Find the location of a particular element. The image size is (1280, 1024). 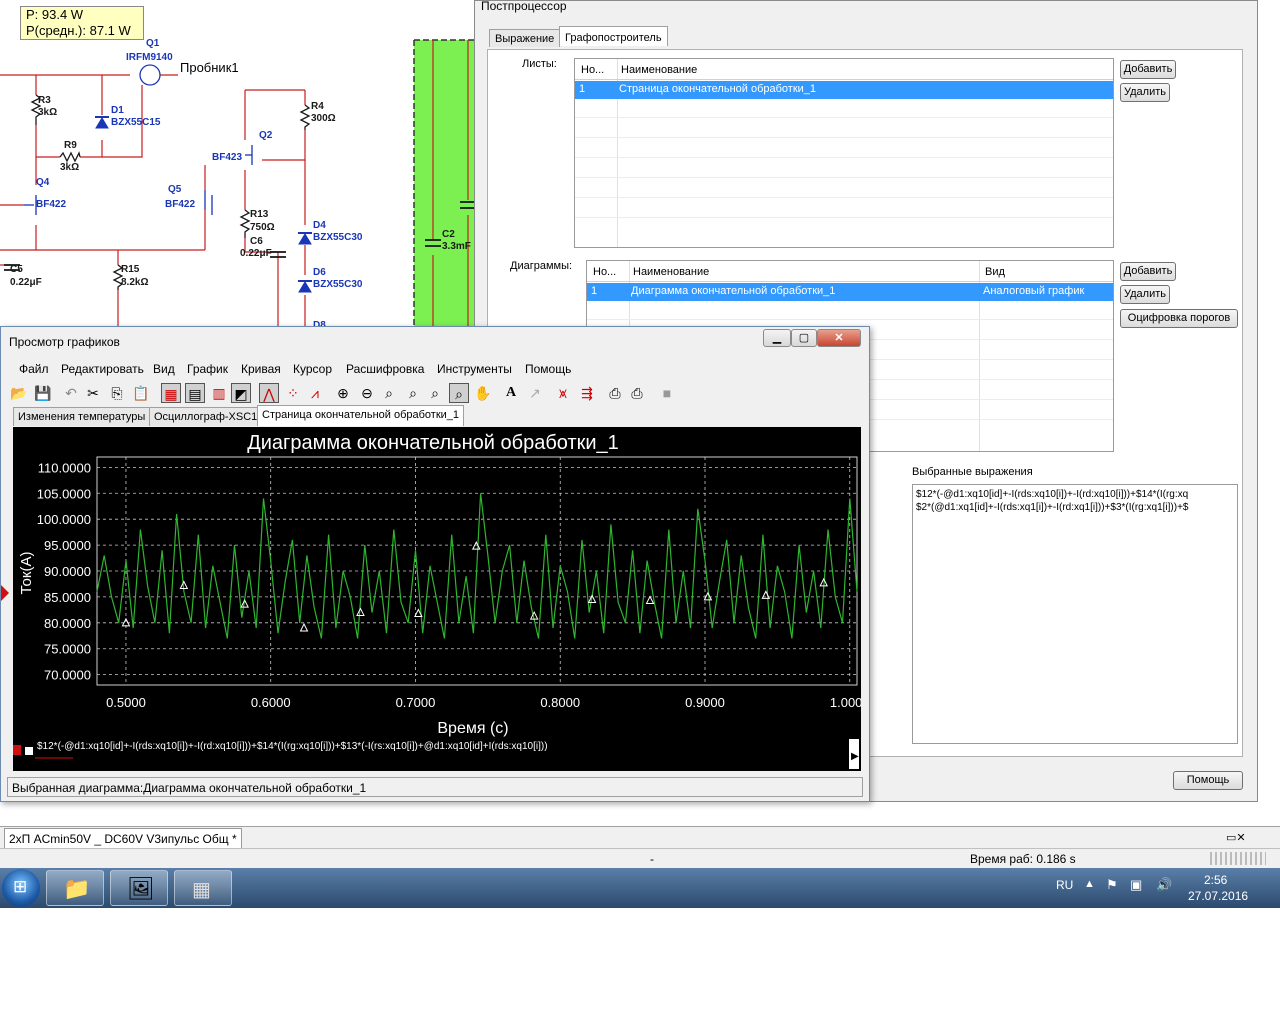

grid-icon: ▦ is located at coordinates (171, 393).